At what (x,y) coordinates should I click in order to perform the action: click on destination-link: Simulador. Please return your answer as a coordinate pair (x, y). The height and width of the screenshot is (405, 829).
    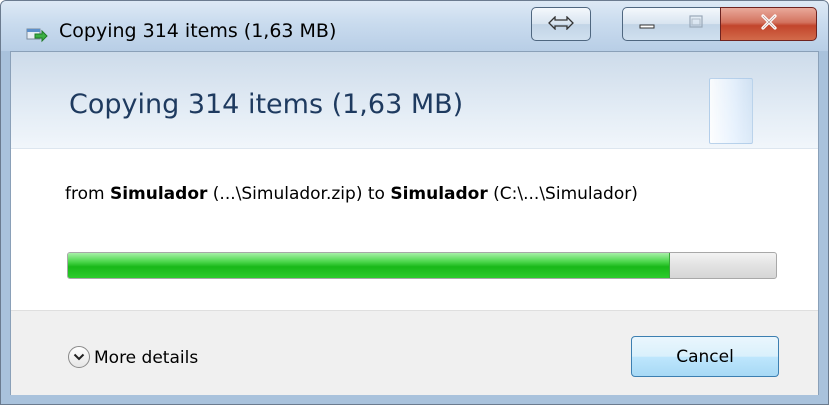
    Looking at the image, I should click on (438, 194).